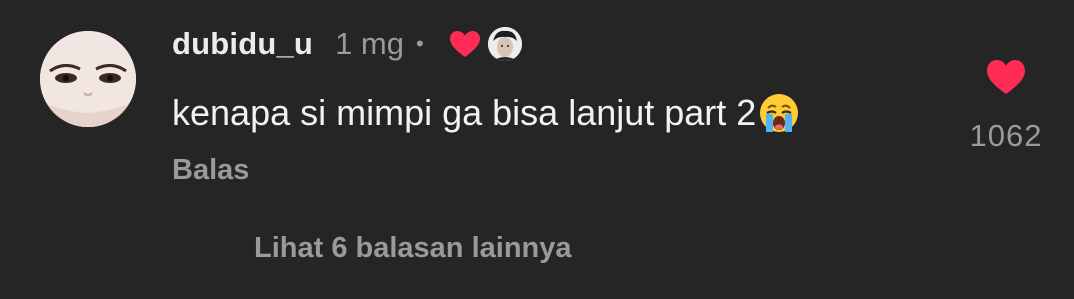 The image size is (1074, 299). I want to click on like-section: 1062, so click(1006, 106).